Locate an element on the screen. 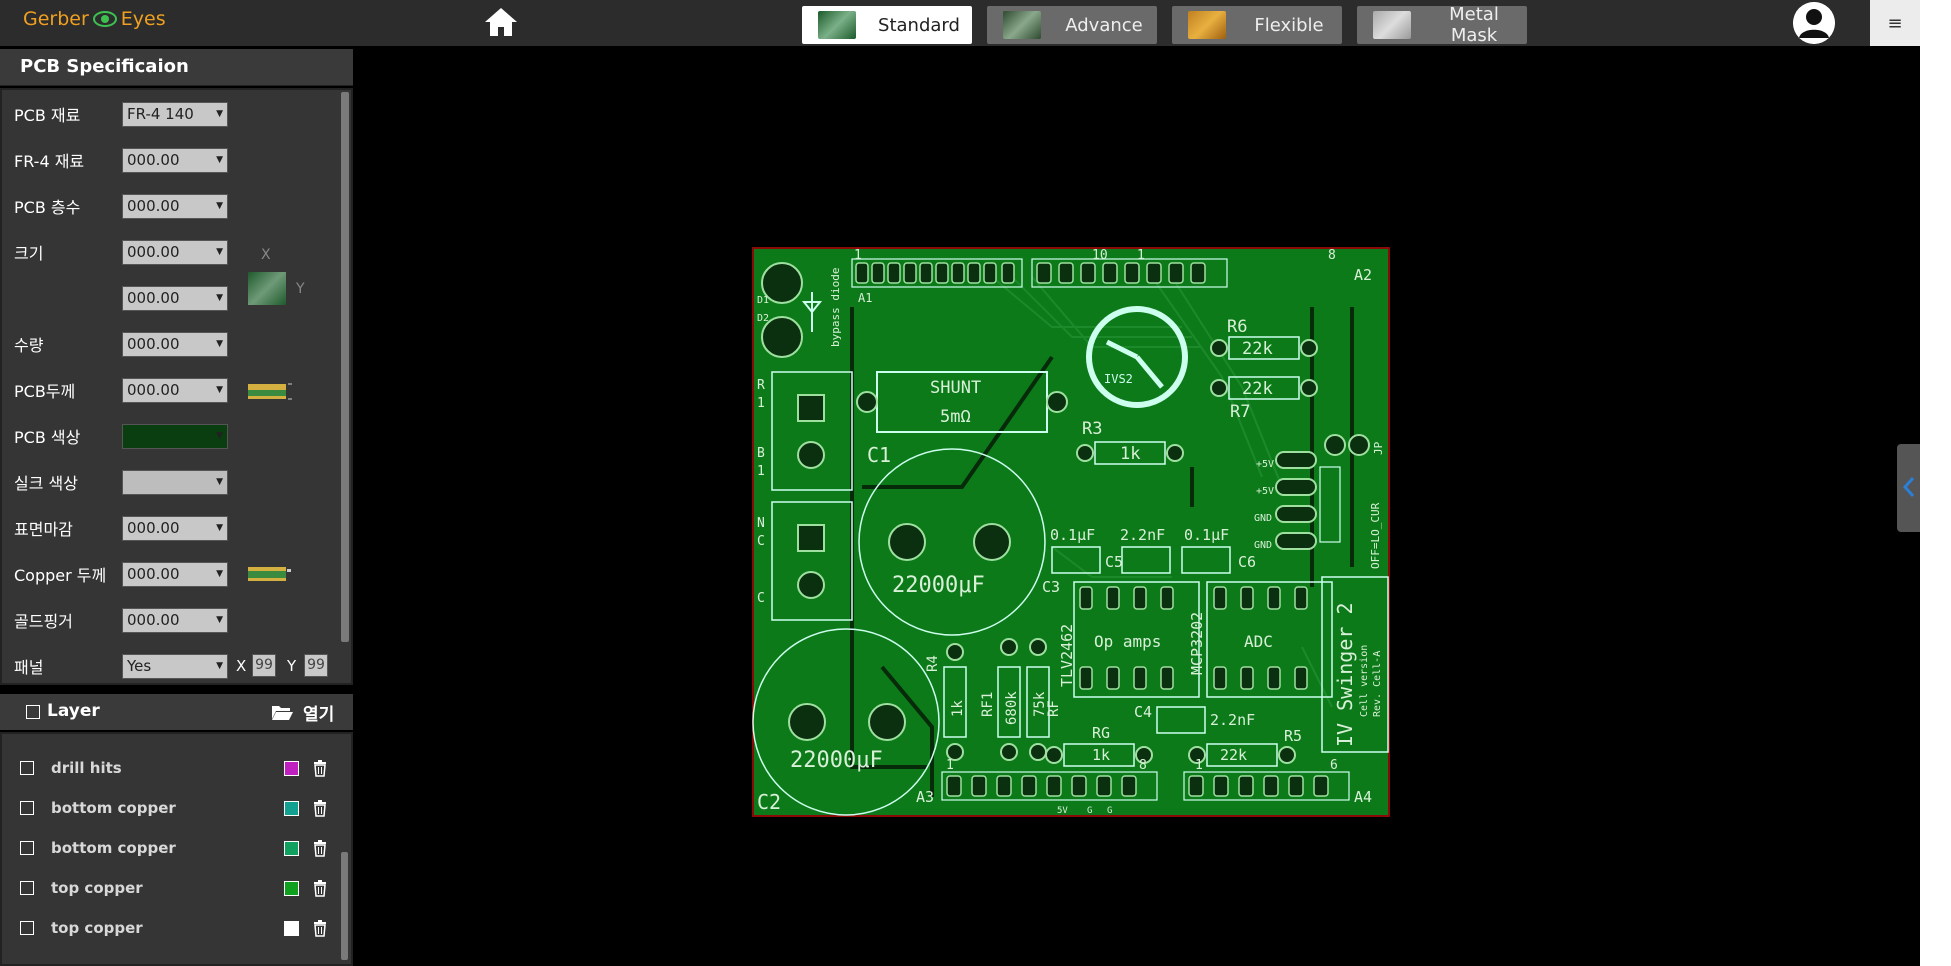 Image resolution: width=1951 pixels, height=966 pixels. size-x-select: 000.00 is located at coordinates (175, 252).